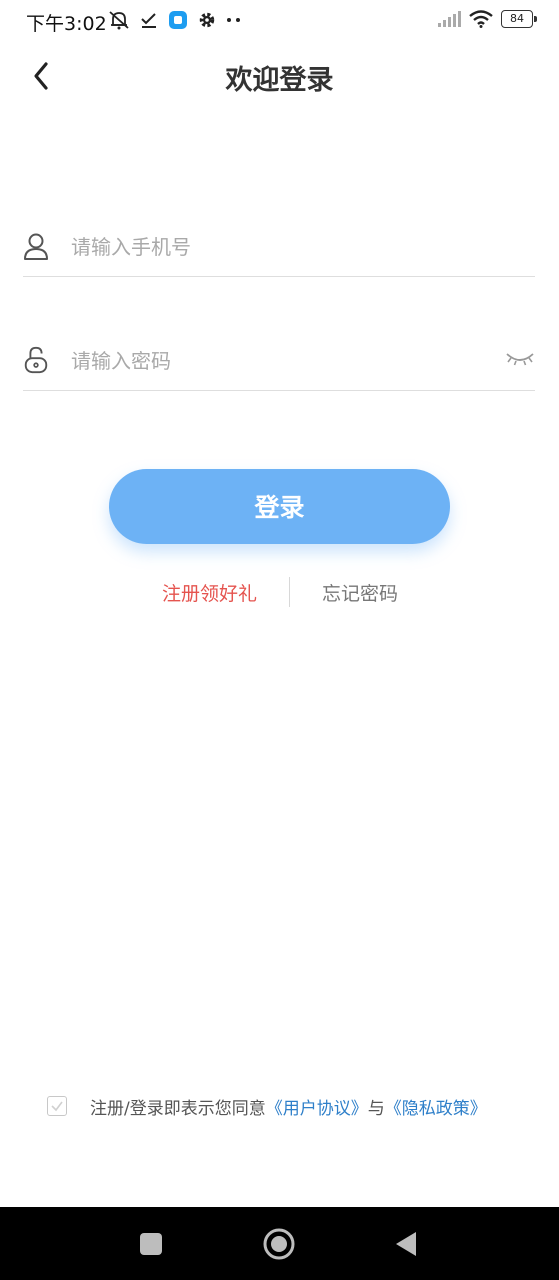 Image resolution: width=559 pixels, height=1280 pixels. Describe the element at coordinates (66, 24) in the screenshot. I see `status-time: 下午3:02` at that location.